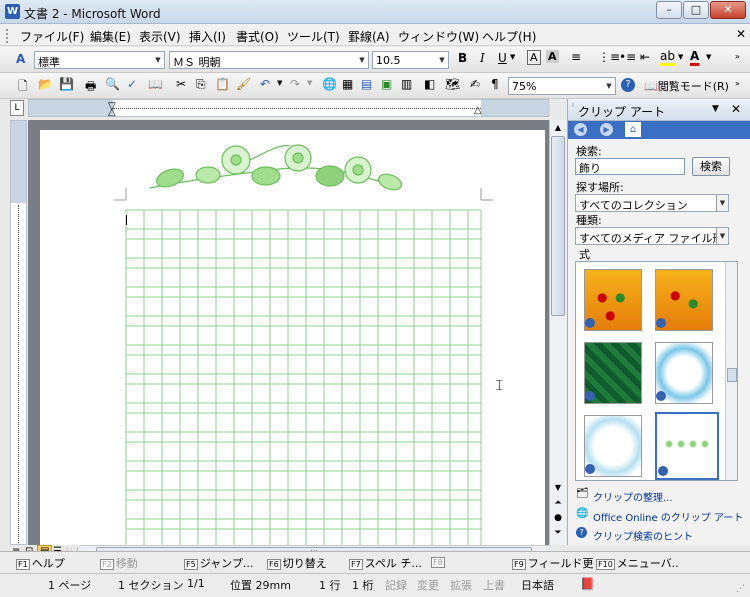  What do you see at coordinates (452, 84) in the screenshot?
I see `document-map-icon: 🗺` at bounding box center [452, 84].